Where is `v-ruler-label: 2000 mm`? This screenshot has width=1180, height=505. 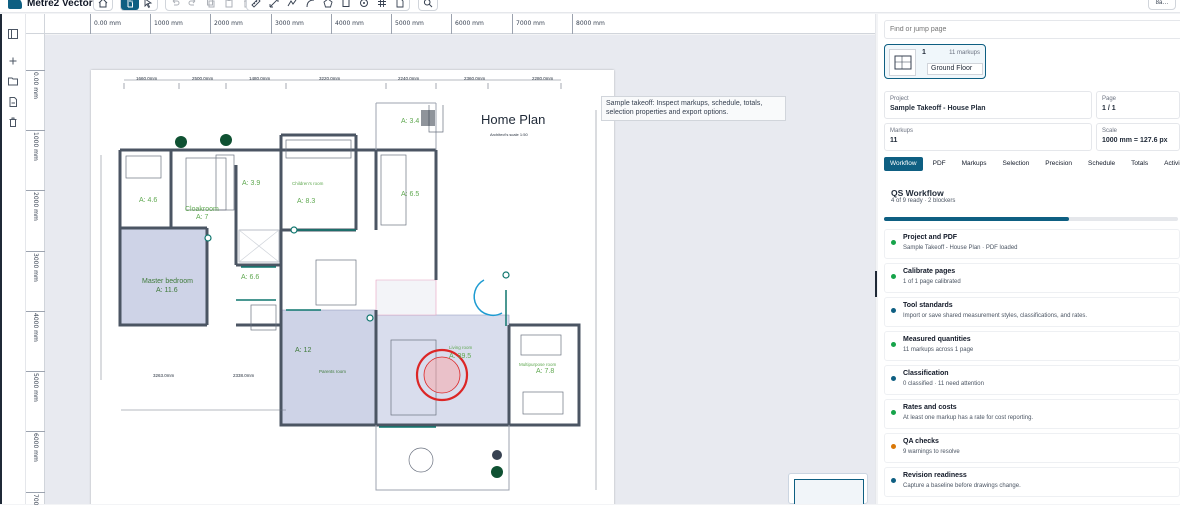 v-ruler-label: 2000 mm is located at coordinates (35, 206).